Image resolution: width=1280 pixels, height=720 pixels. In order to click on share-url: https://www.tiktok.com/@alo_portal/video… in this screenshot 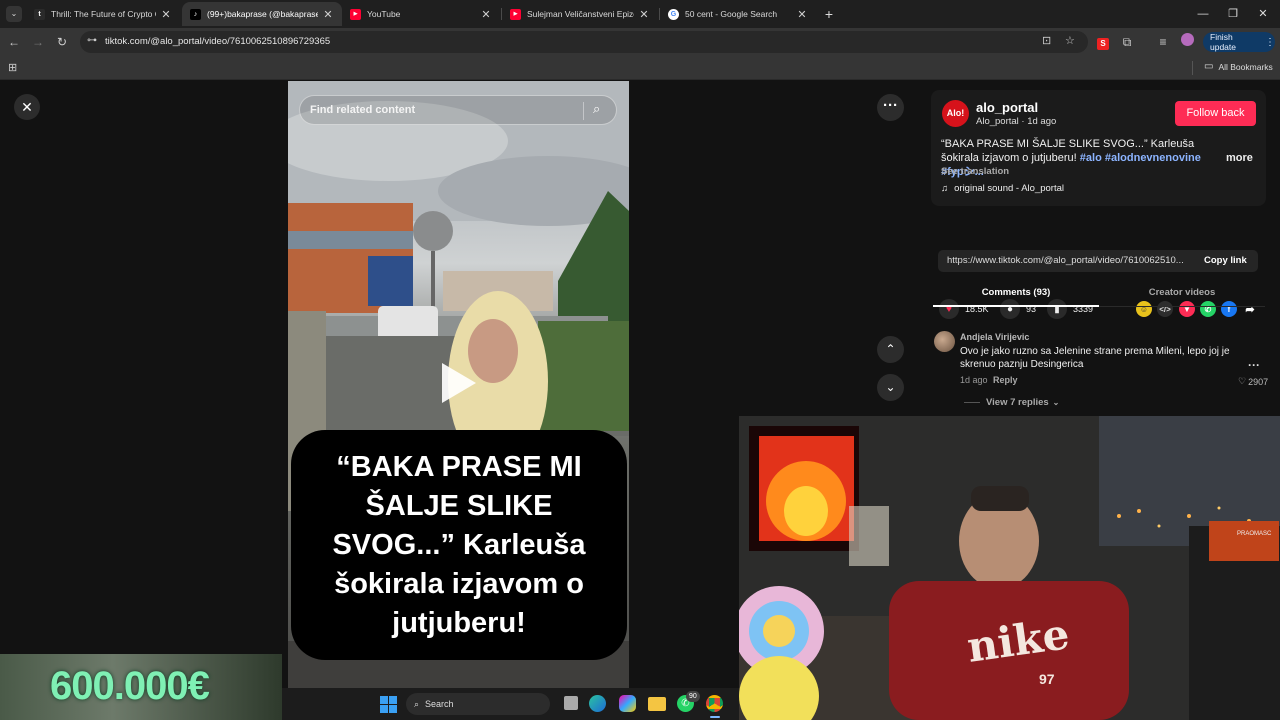, I will do `click(1065, 260)`.